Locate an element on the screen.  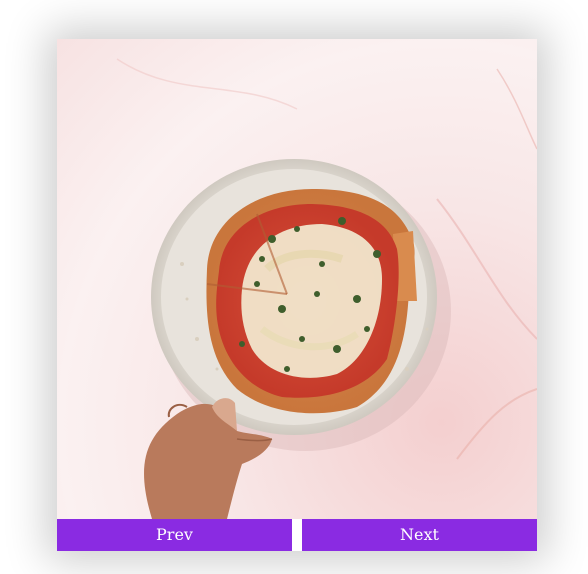
prev-button: Prev is located at coordinates (174, 535).